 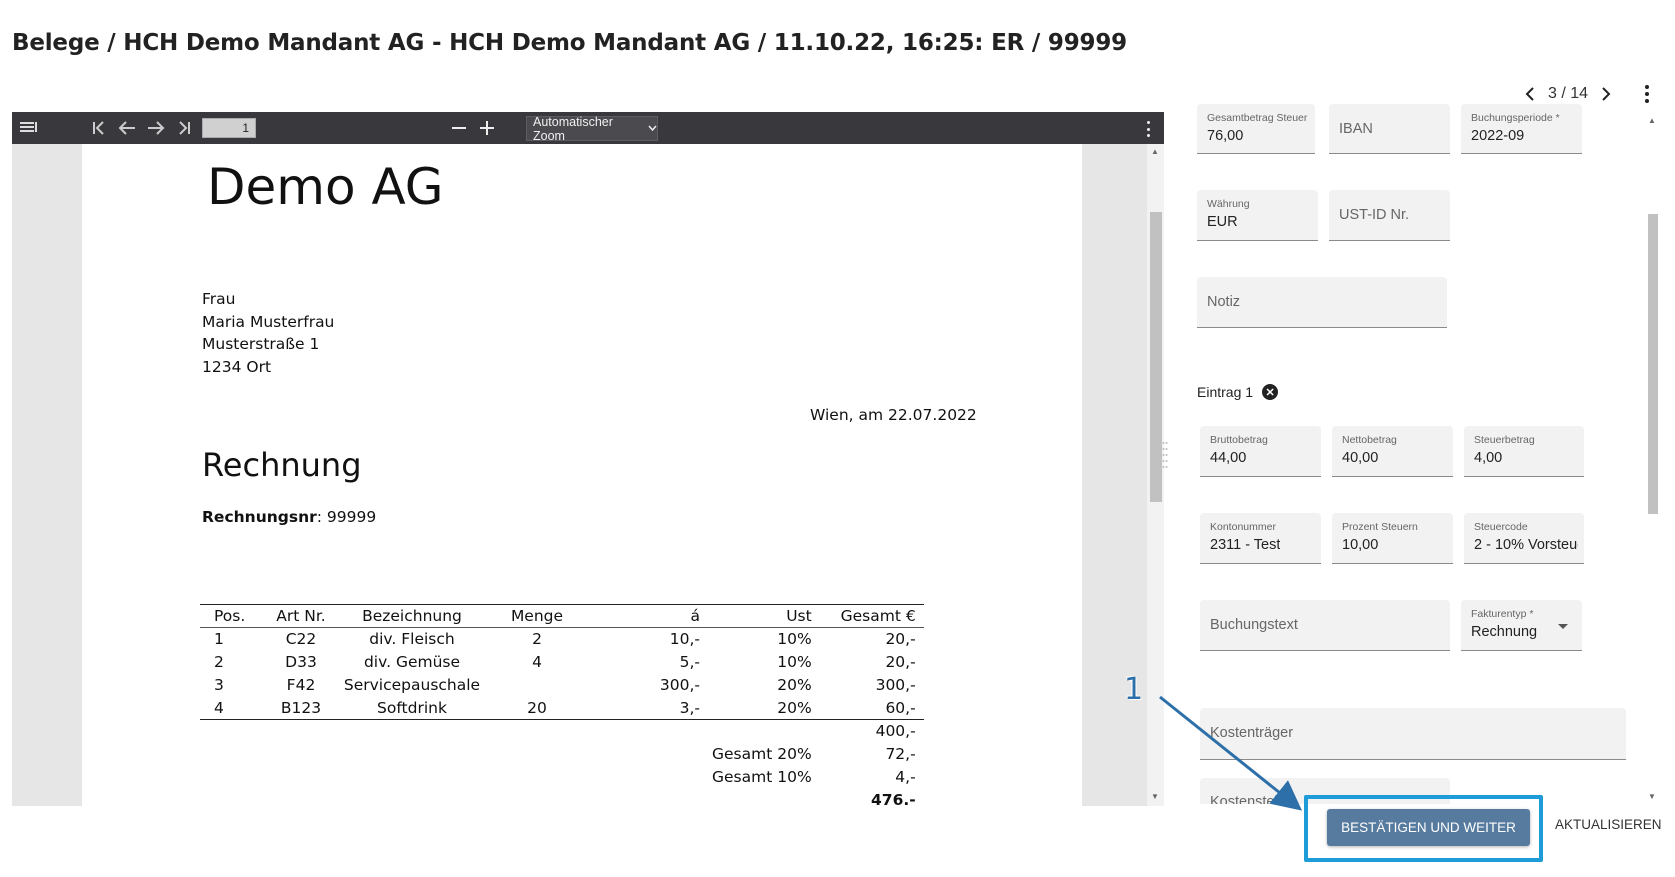 I want to click on field-placeholder: UST-ID Nr., so click(x=1374, y=215).